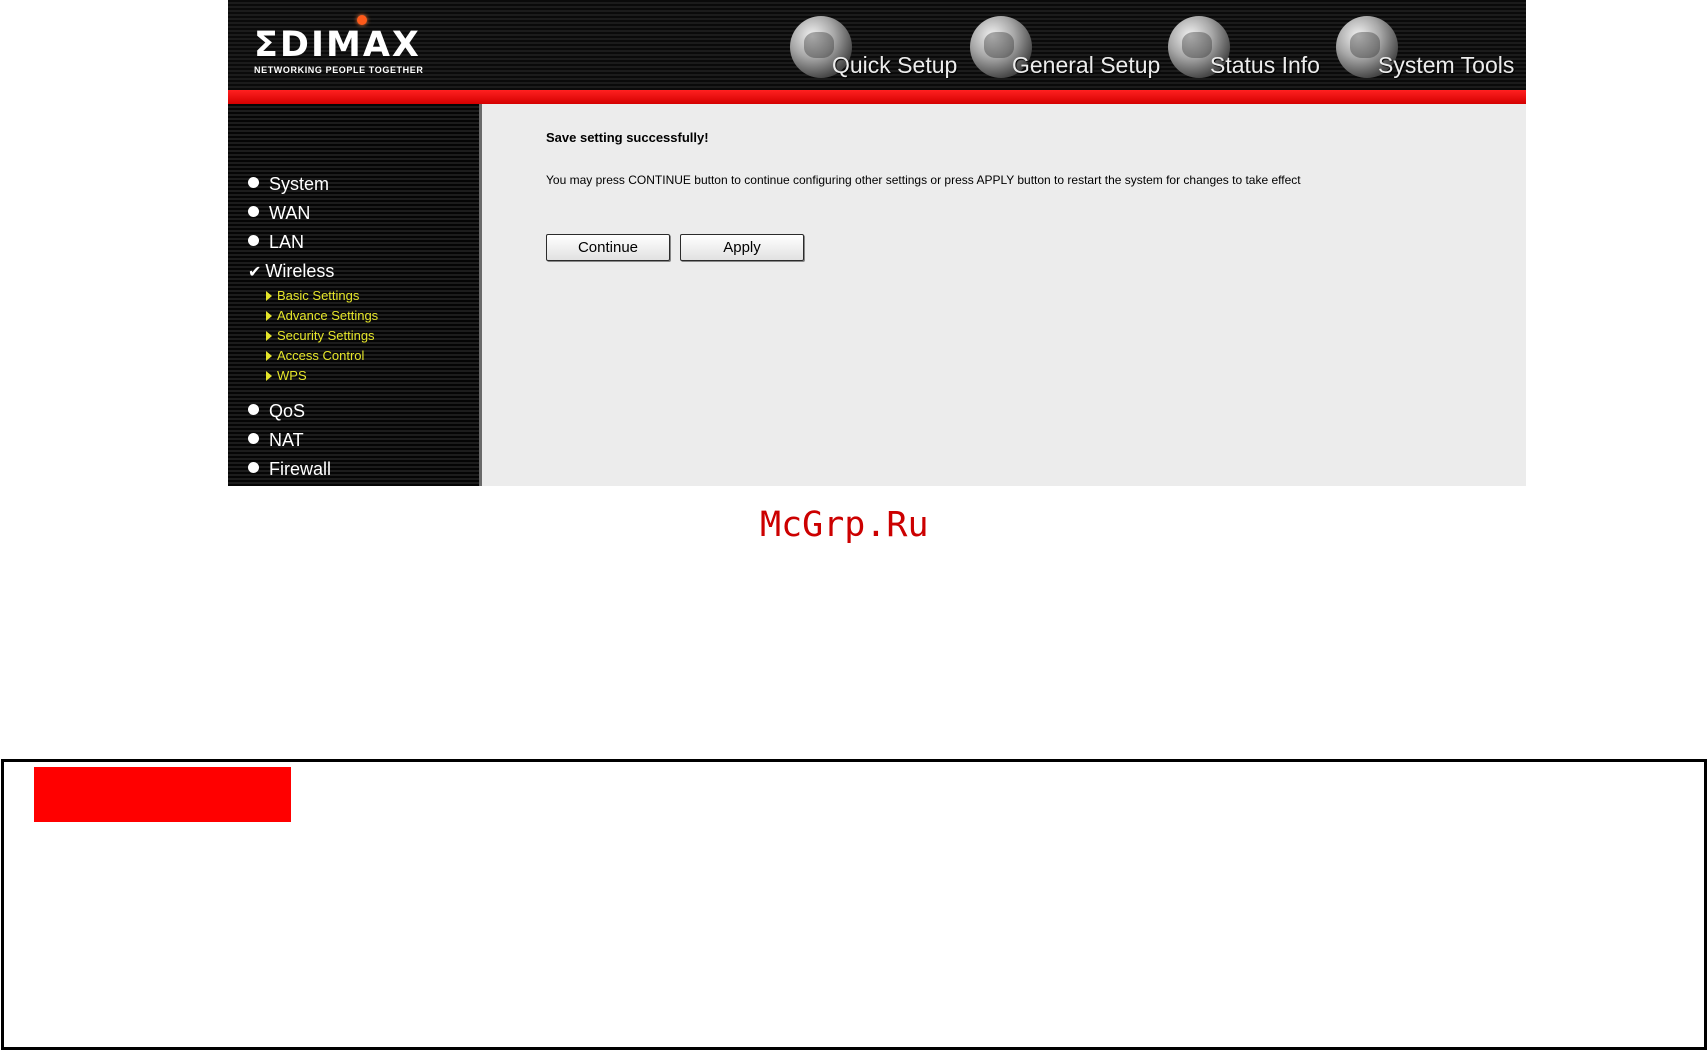 This screenshot has width=1708, height=1051. Describe the element at coordinates (300, 469) in the screenshot. I see `sidebar-item-label: Firewall` at that location.